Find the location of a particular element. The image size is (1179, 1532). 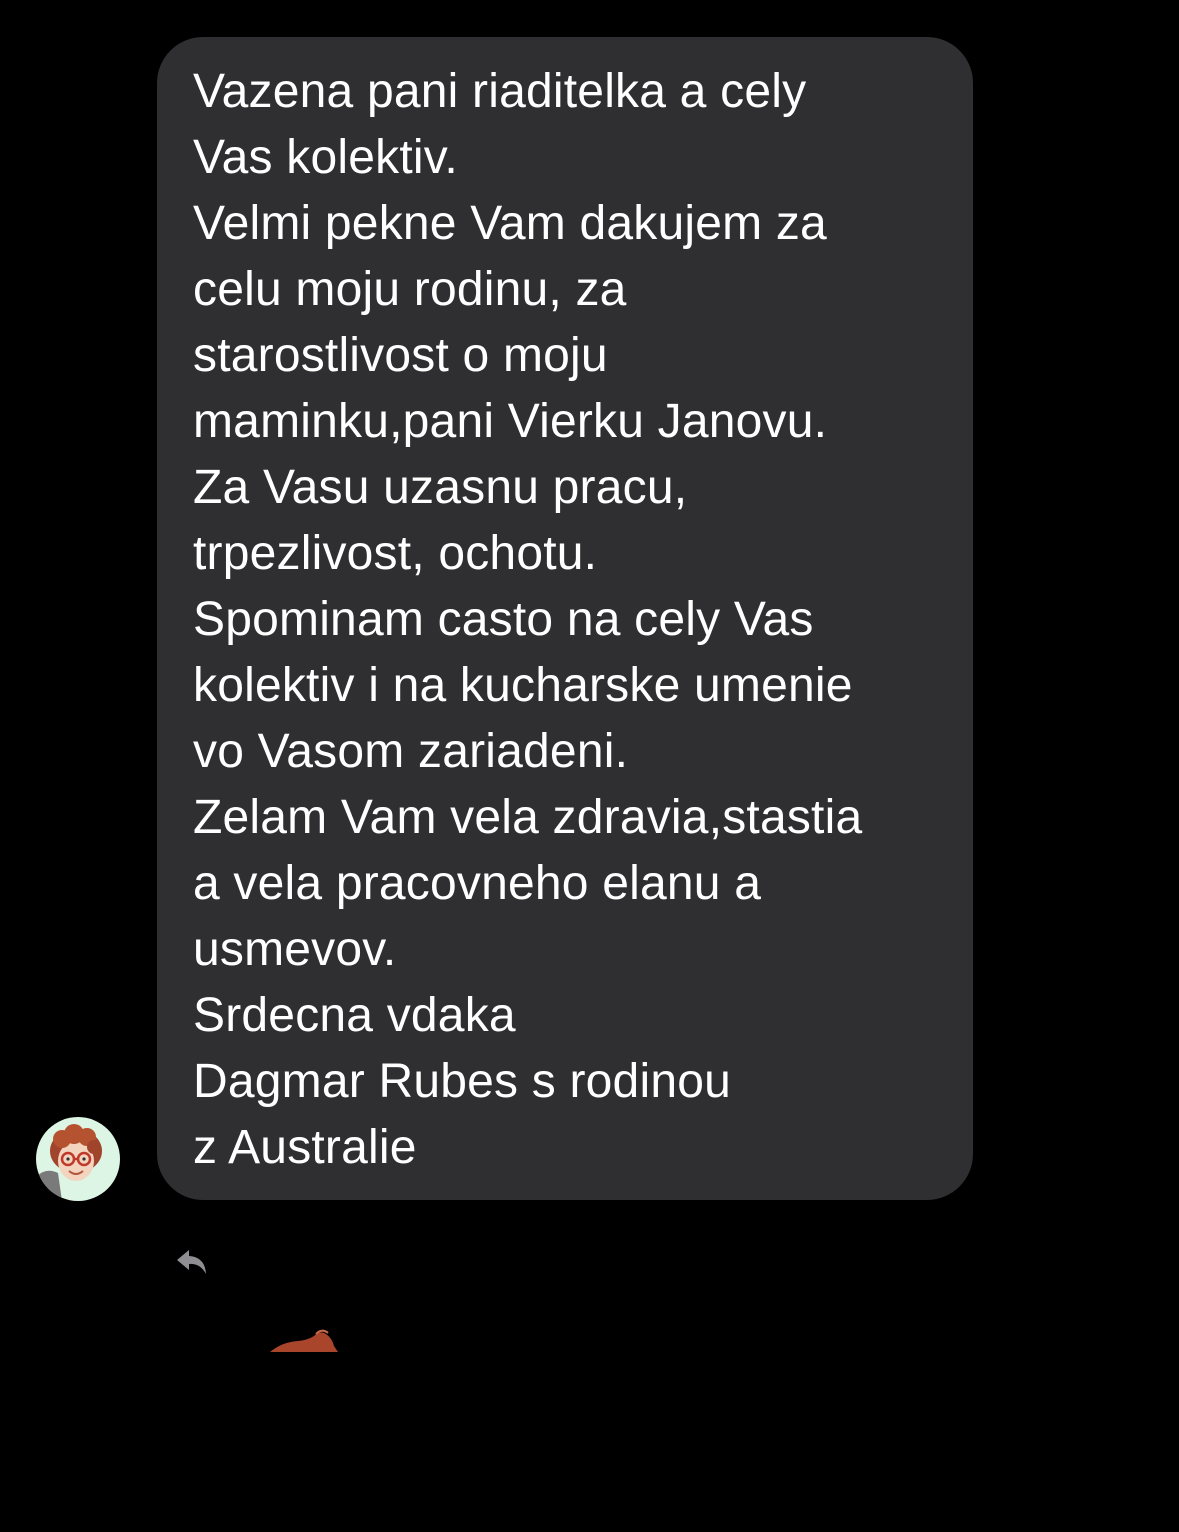

message-line: celu moju rodinu, za is located at coordinates (410, 289).